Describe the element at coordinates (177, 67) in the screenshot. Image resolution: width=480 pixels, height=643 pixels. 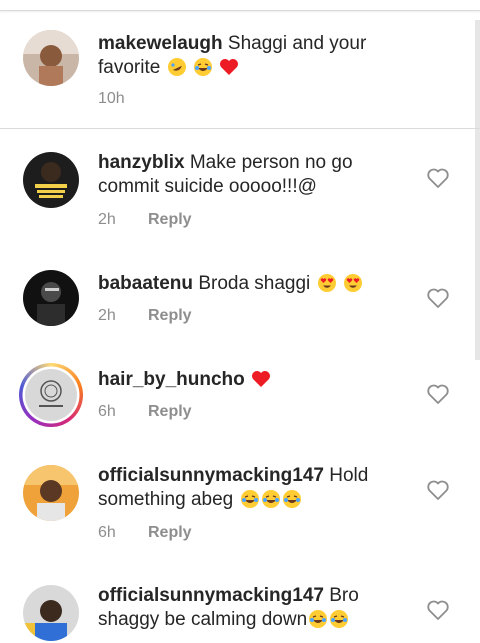
I see `rofl-emoji` at that location.